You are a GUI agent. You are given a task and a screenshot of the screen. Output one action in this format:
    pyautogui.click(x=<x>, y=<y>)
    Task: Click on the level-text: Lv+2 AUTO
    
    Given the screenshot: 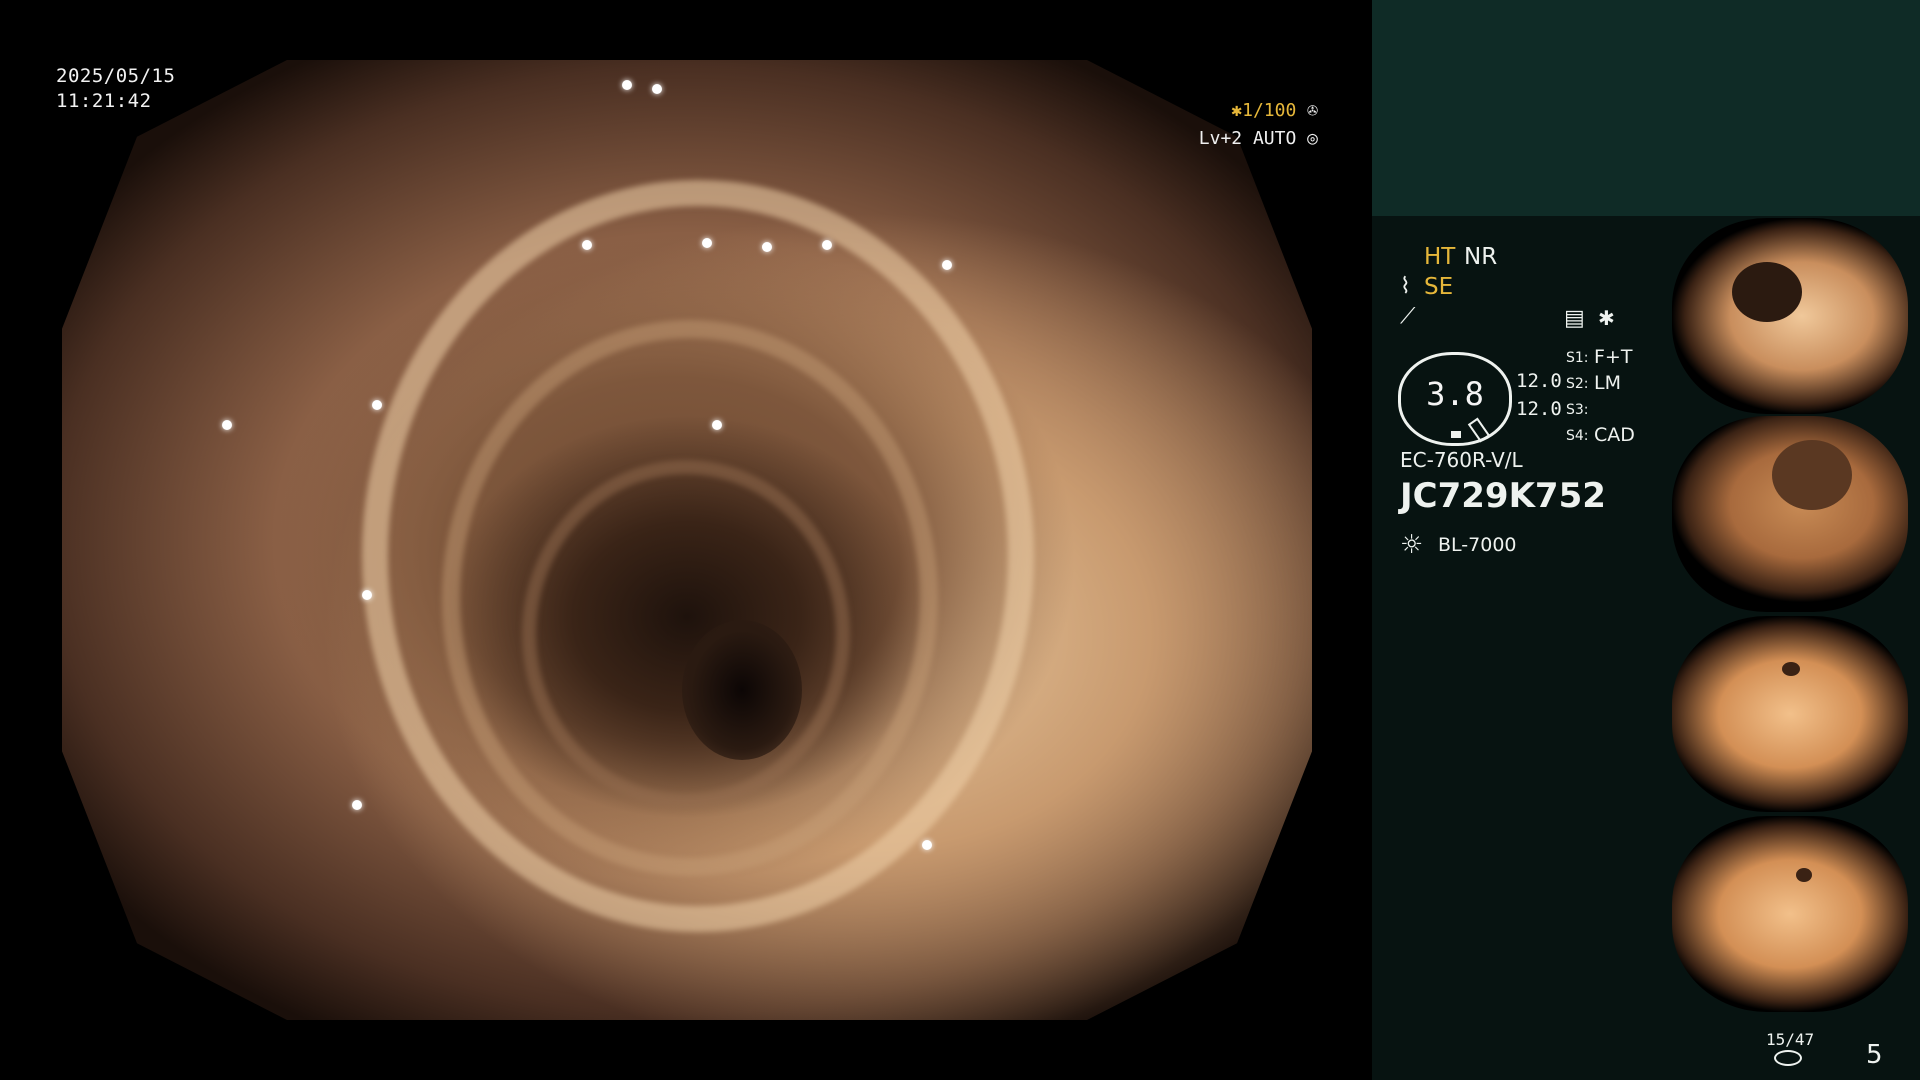 What is the action you would take?
    pyautogui.click(x=1247, y=138)
    